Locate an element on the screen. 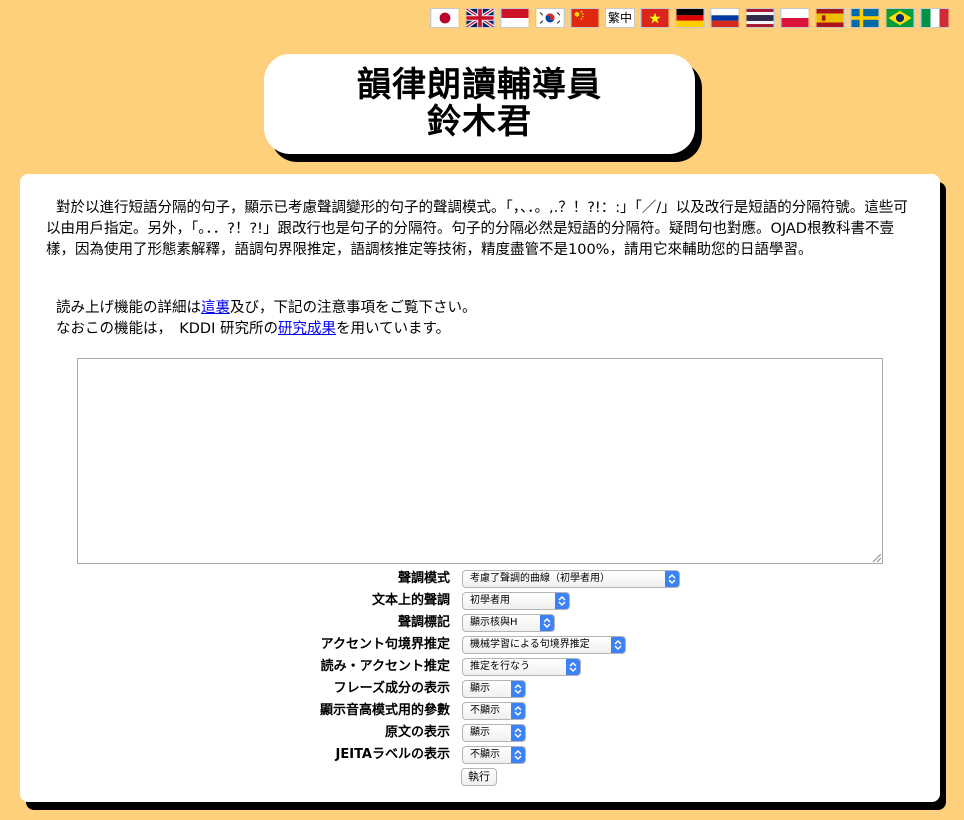 This screenshot has width=964, height=820. option-pitch-pattern: 聲調模式 考慮了聲調的曲線（初學者用） is located at coordinates (480, 579).